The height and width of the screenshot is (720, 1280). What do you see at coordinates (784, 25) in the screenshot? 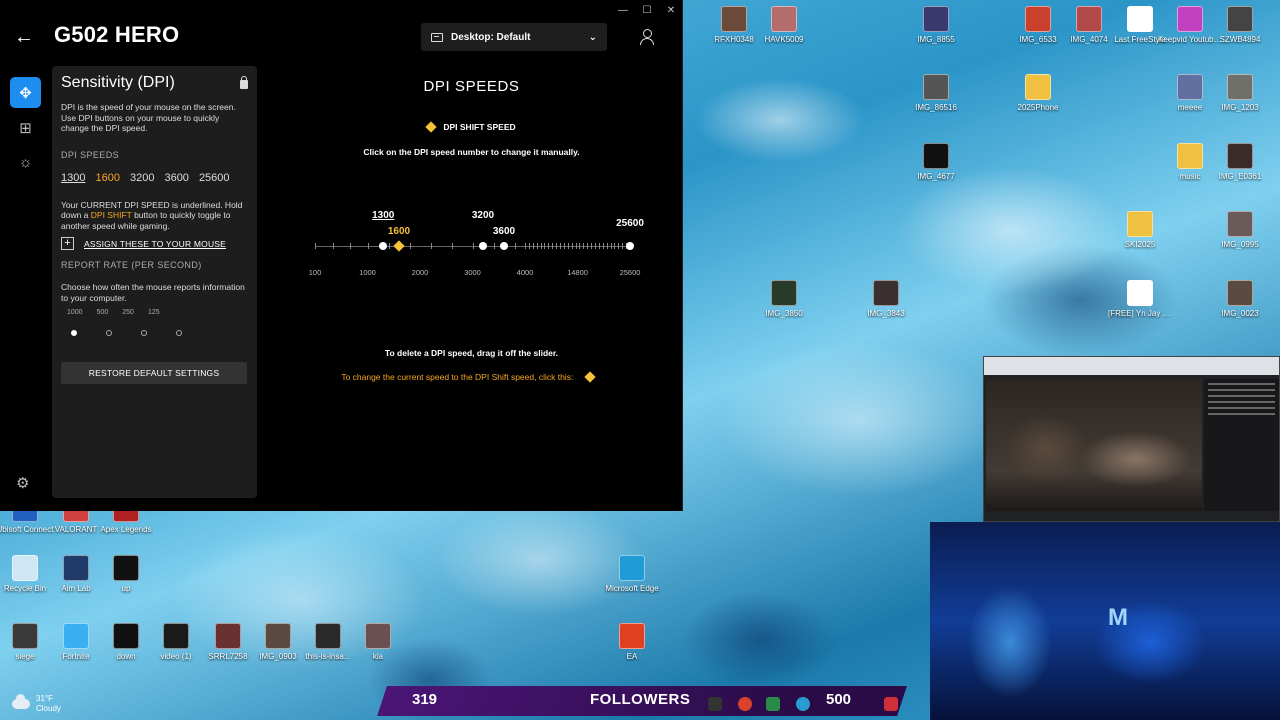
I see `desktop-icon: HAVK5009` at bounding box center [784, 25].